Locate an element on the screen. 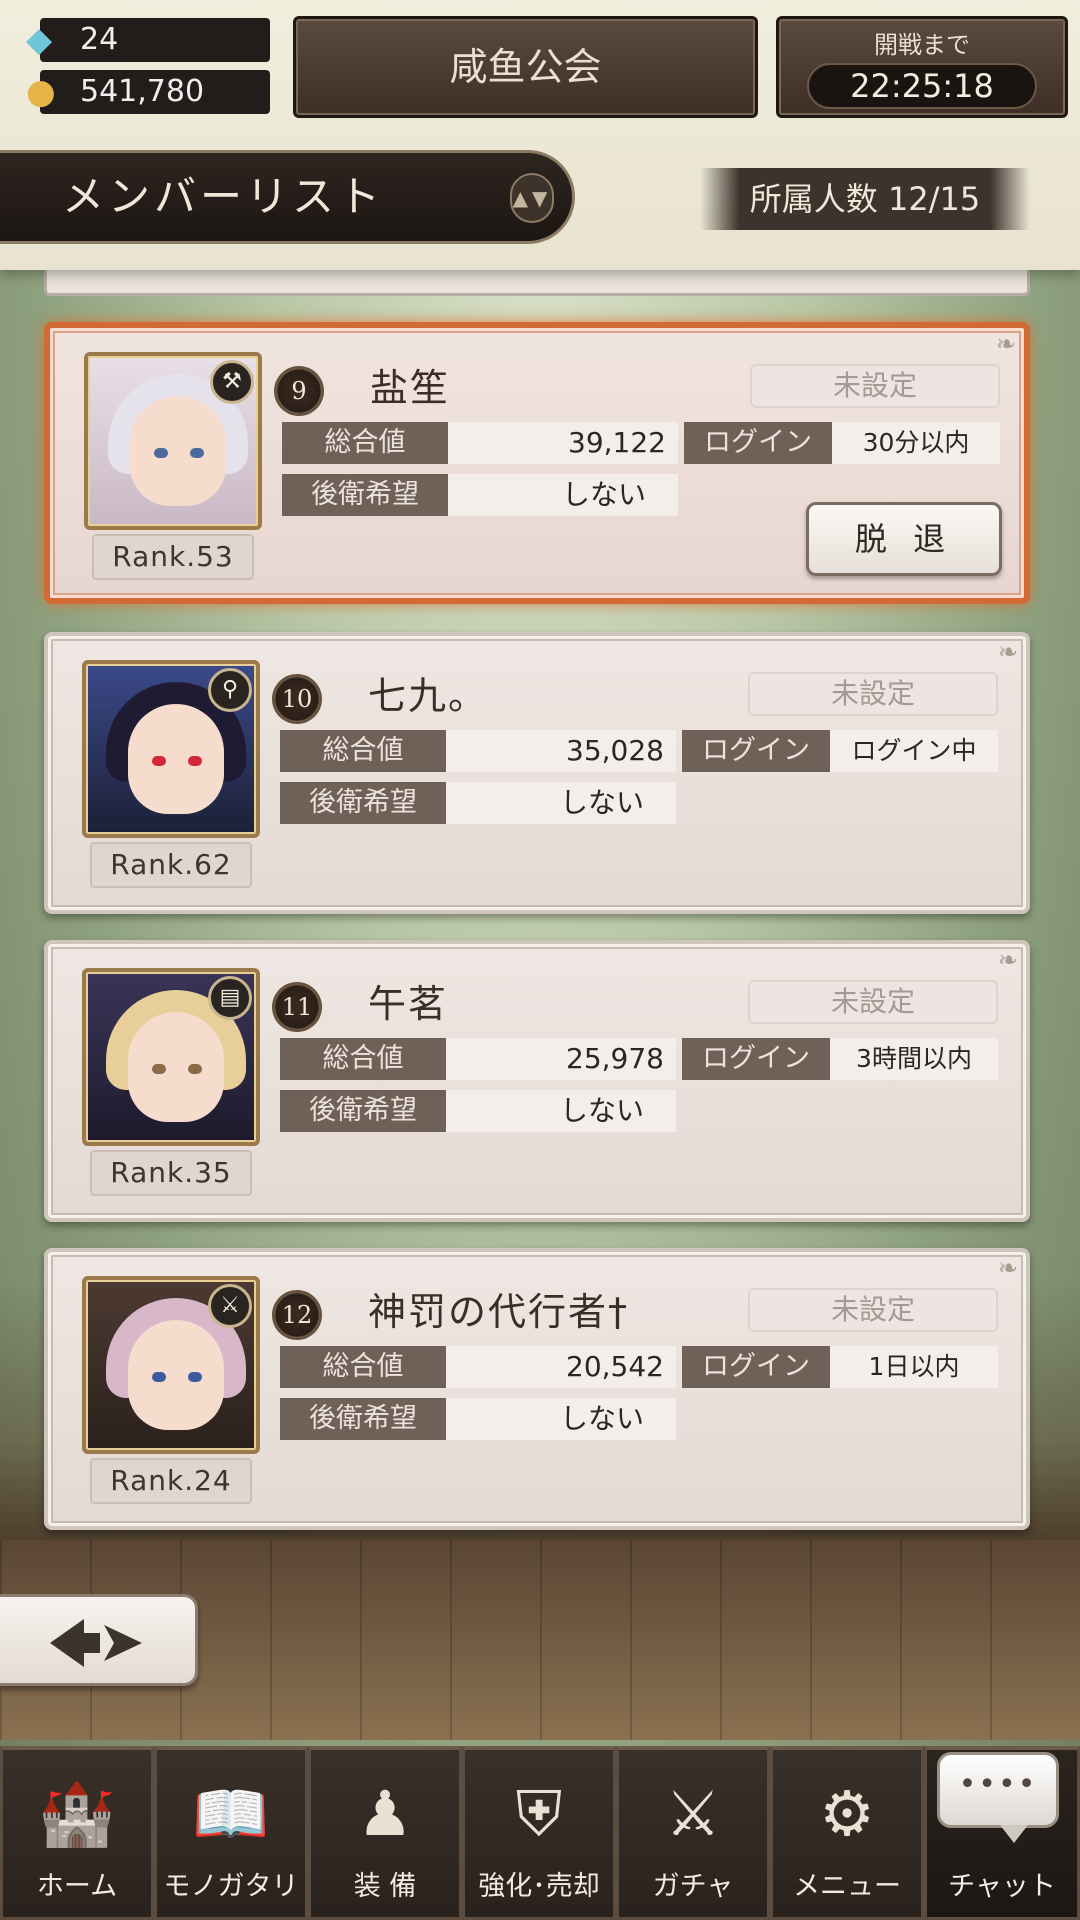 This screenshot has height=1920, width=1080. member-order-number: 12 is located at coordinates (297, 1315).